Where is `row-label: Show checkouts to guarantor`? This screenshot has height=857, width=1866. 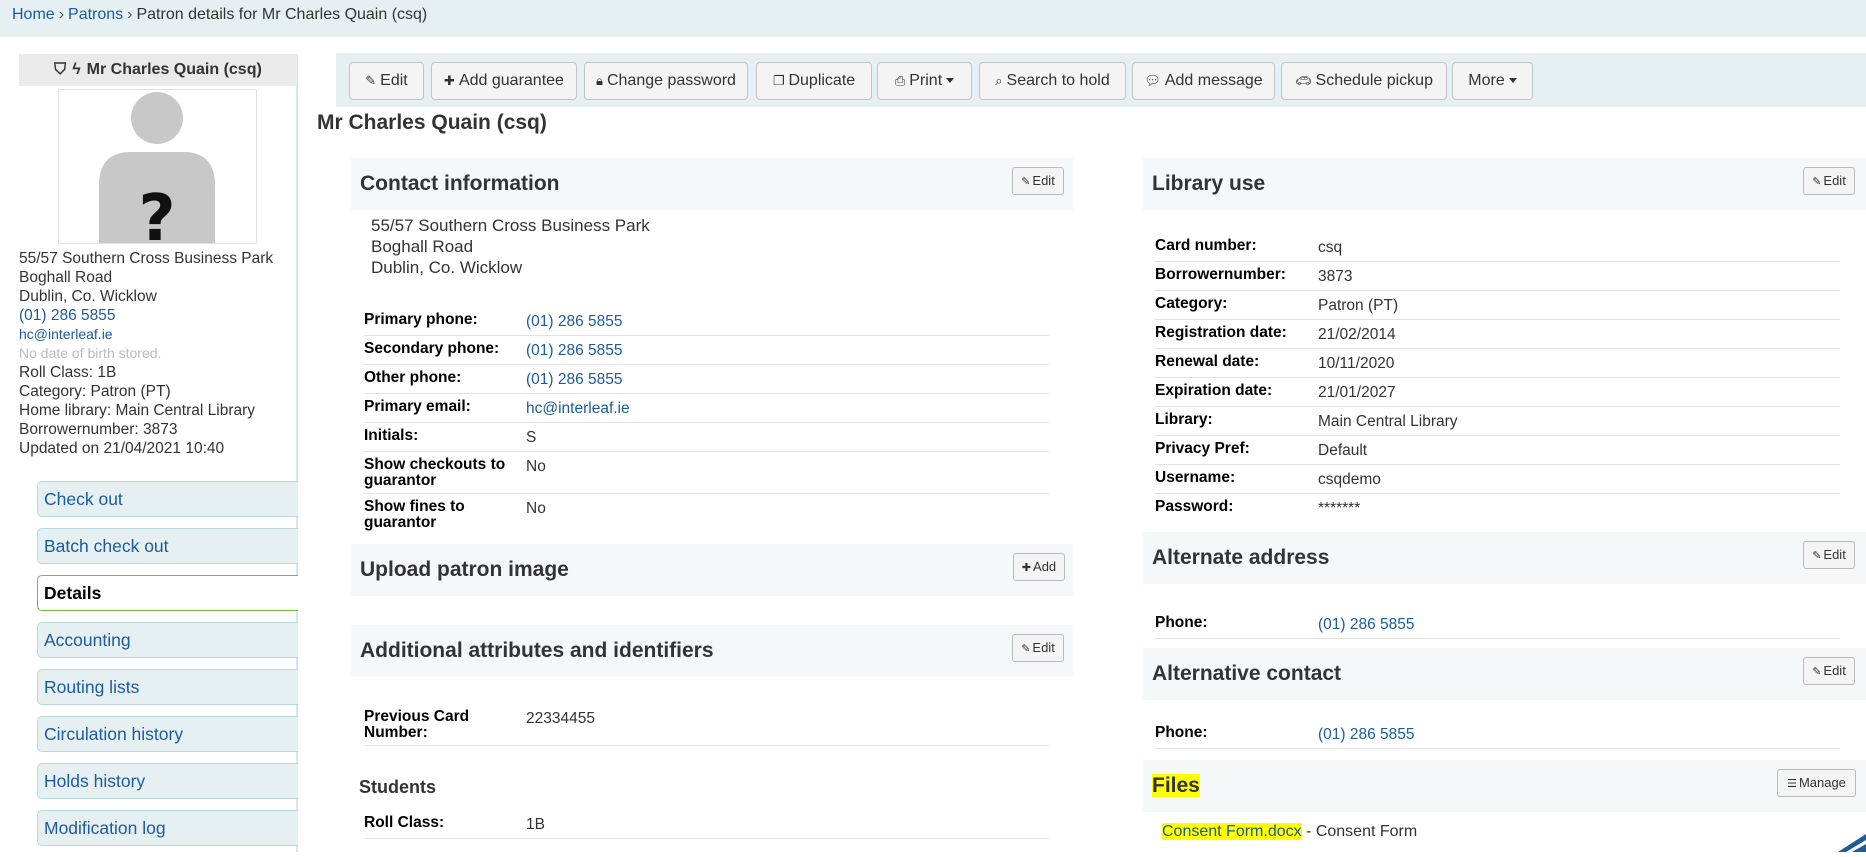
row-label: Show checkouts to guarantor is located at coordinates (435, 472).